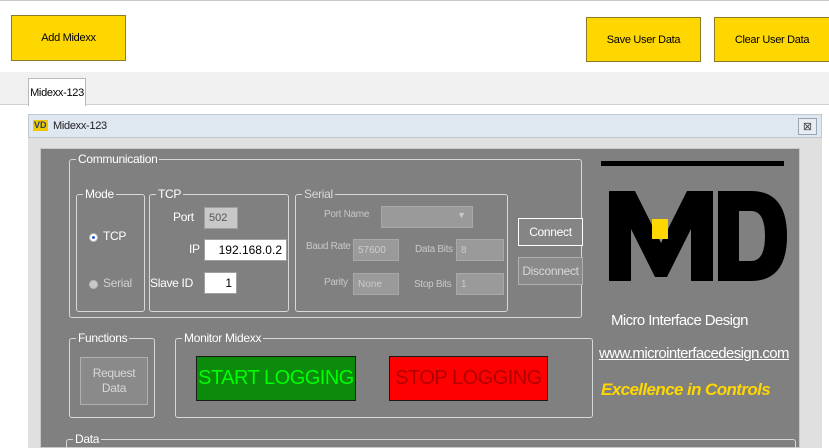 The width and height of the screenshot is (829, 448). What do you see at coordinates (171, 283) in the screenshot?
I see `slave-id-label: Slave ID` at bounding box center [171, 283].